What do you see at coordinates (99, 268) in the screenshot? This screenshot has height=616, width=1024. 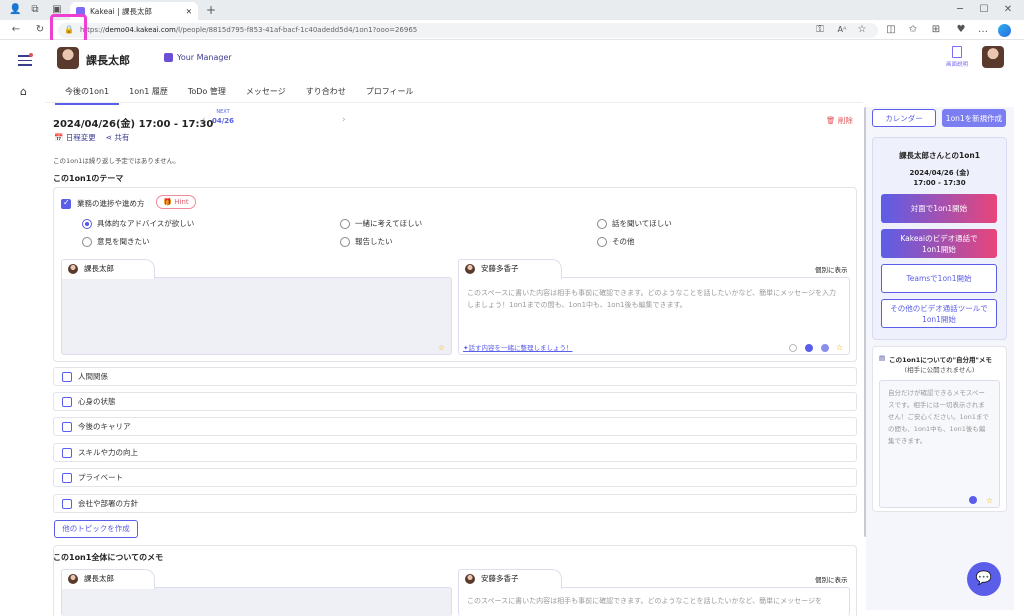 I see `memo-left-name: 課長太郎` at bounding box center [99, 268].